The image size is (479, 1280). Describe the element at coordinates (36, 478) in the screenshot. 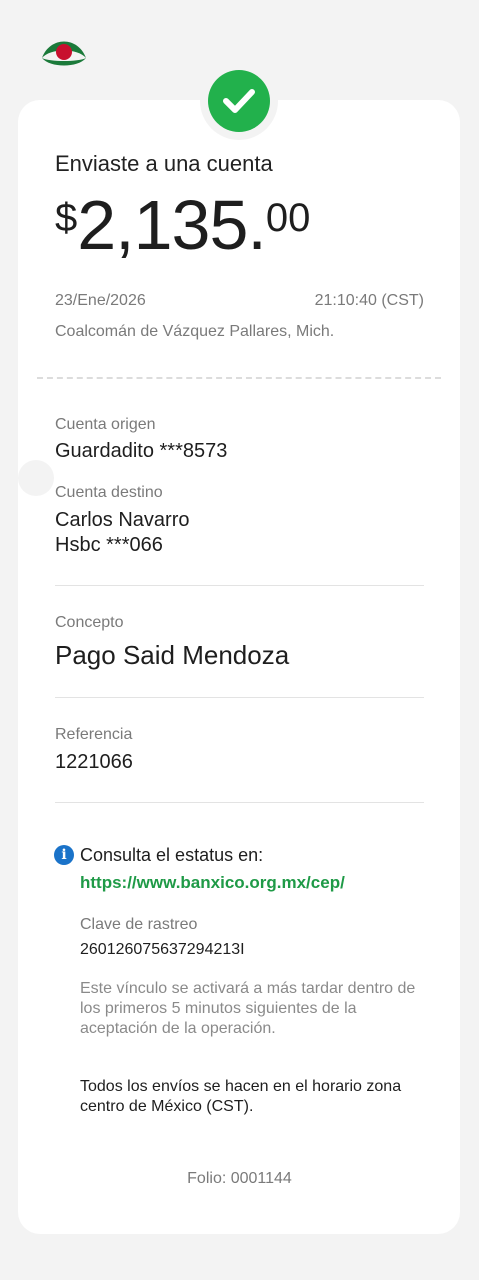

I see `ticket-notch-left` at that location.